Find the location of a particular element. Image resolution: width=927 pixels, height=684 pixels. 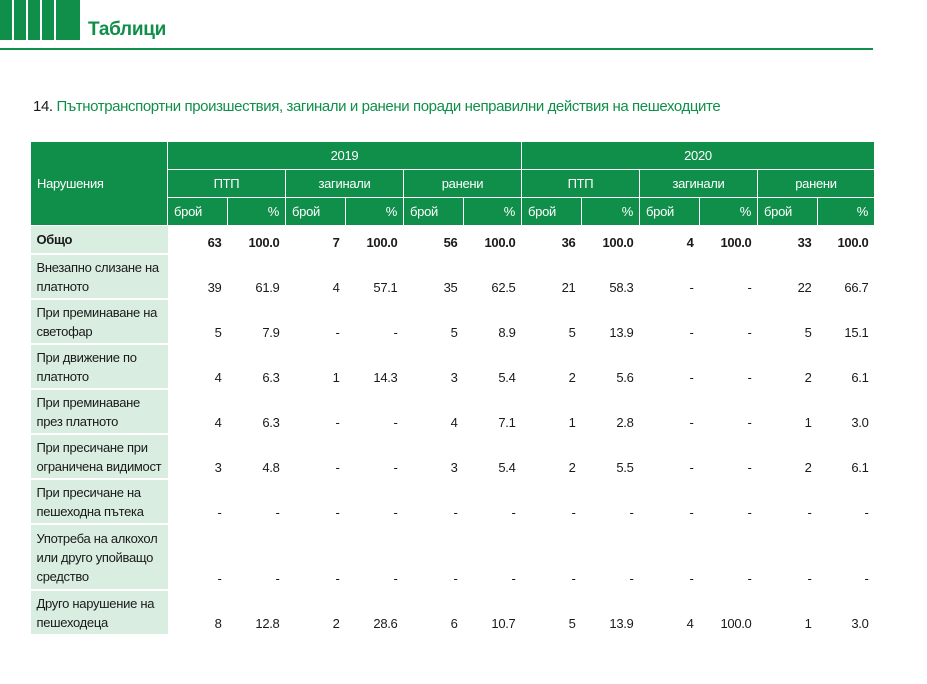

cell-value: 63 is located at coordinates (214, 242).